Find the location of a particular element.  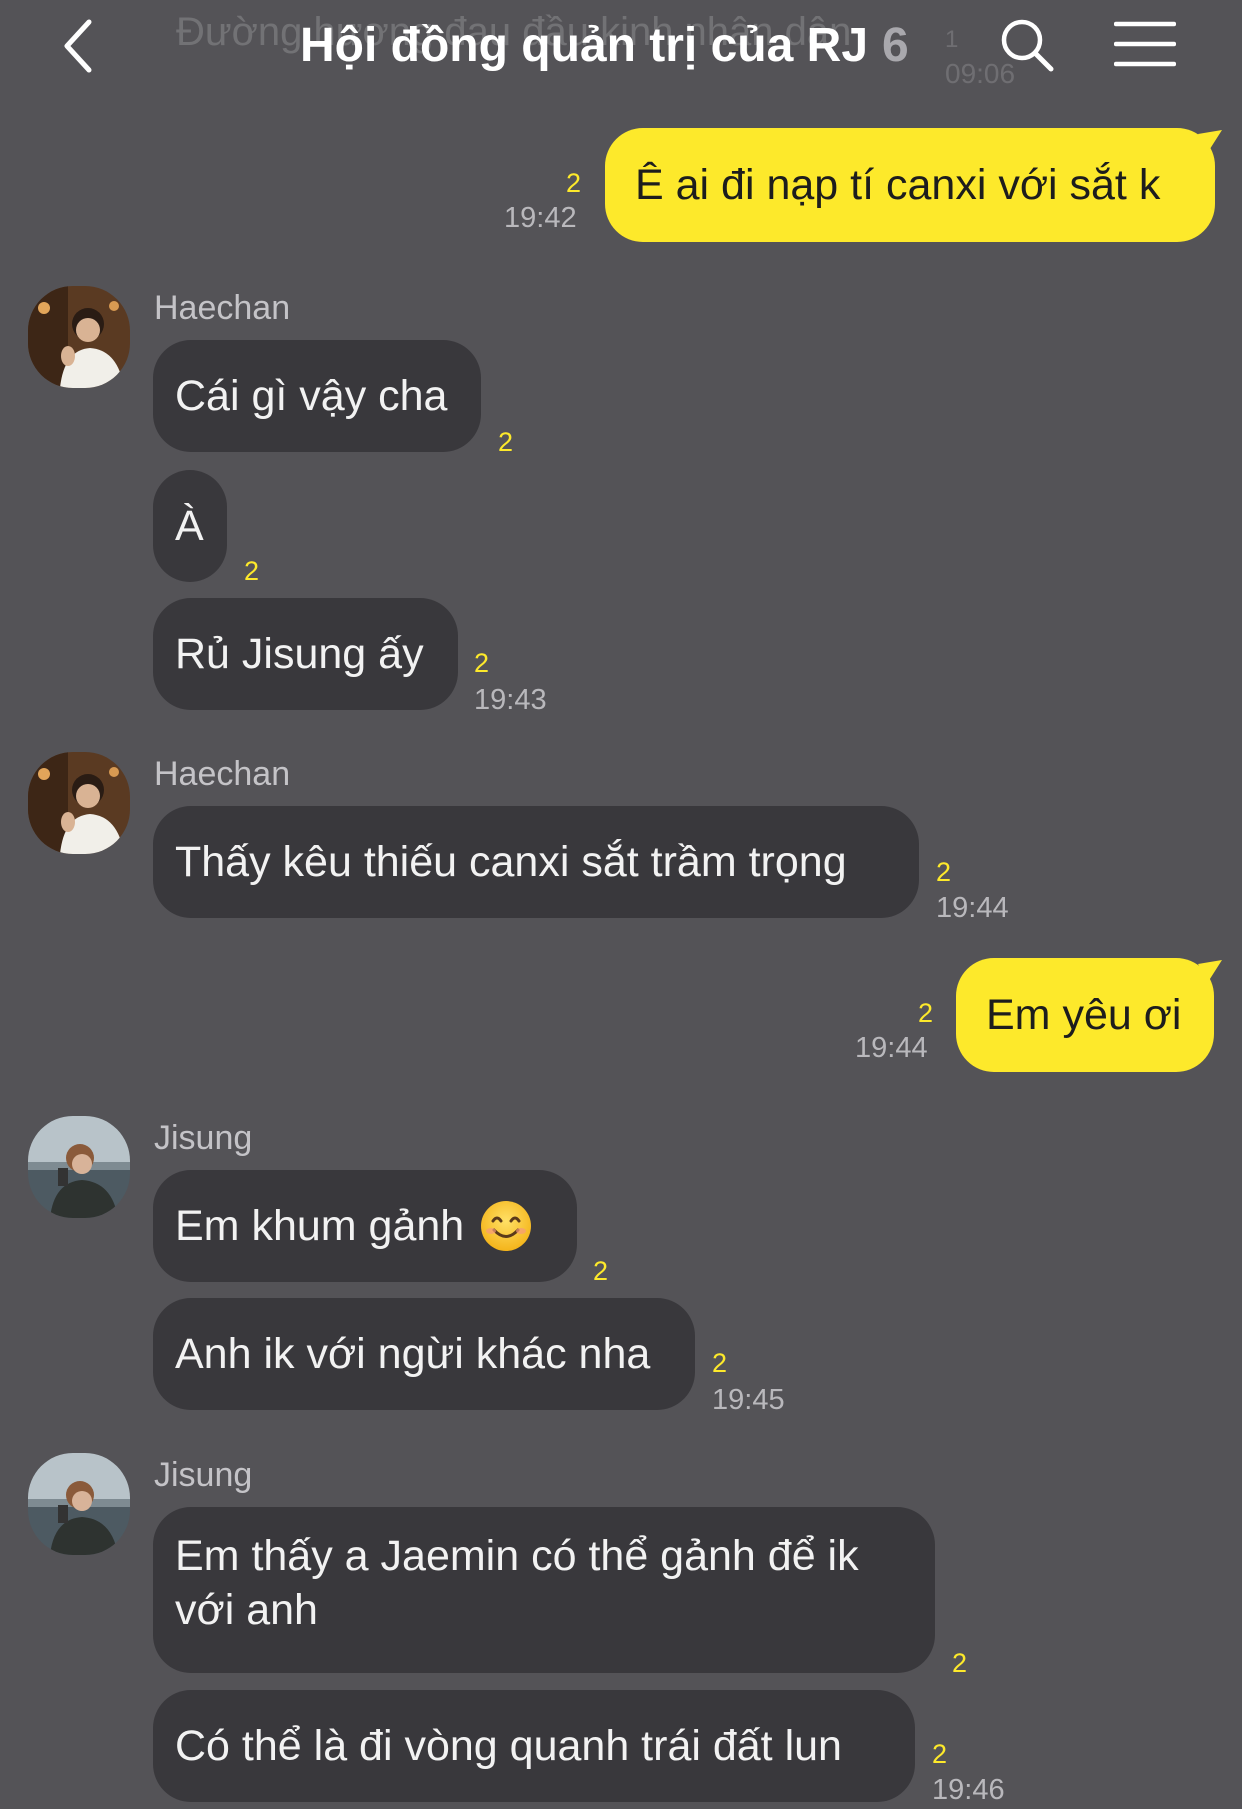

message-bubble-other: Cái gì vậy cha is located at coordinates (317, 396).